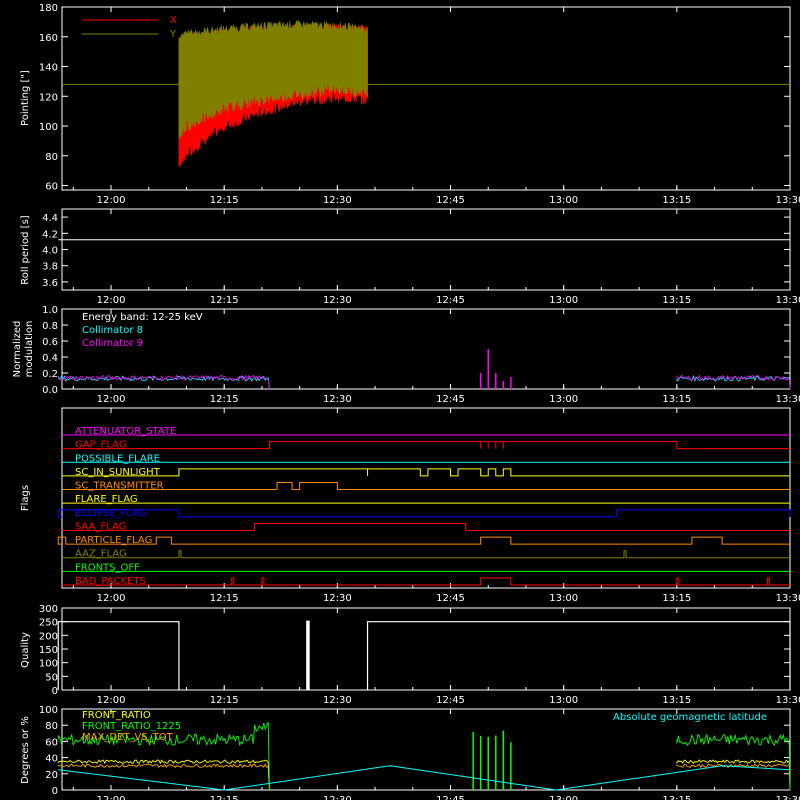  What do you see at coordinates (423, 540) in the screenshot?
I see `flag-trace-particle_flag` at bounding box center [423, 540].